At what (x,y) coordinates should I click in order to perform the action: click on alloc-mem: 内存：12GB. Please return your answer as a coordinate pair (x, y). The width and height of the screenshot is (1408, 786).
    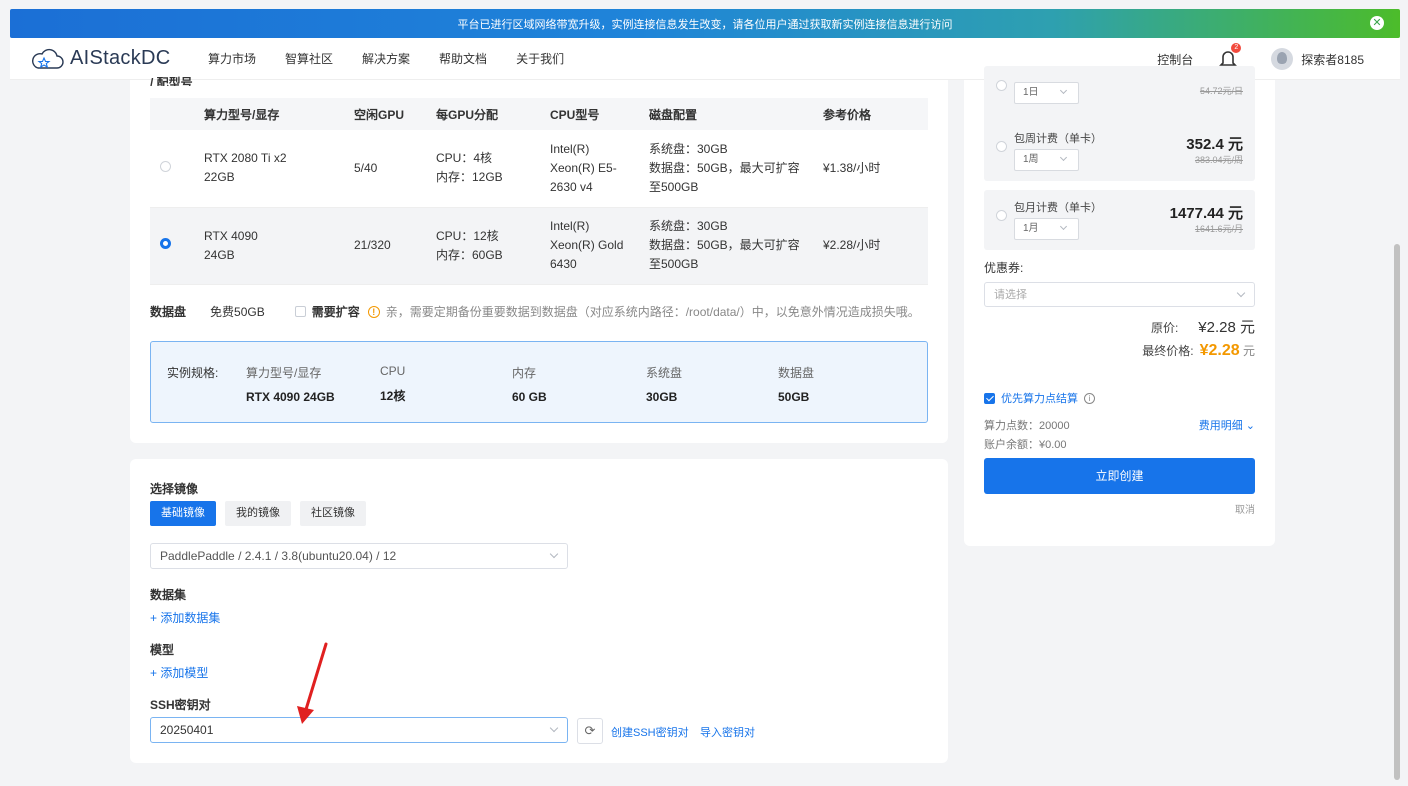
    Looking at the image, I should click on (469, 177).